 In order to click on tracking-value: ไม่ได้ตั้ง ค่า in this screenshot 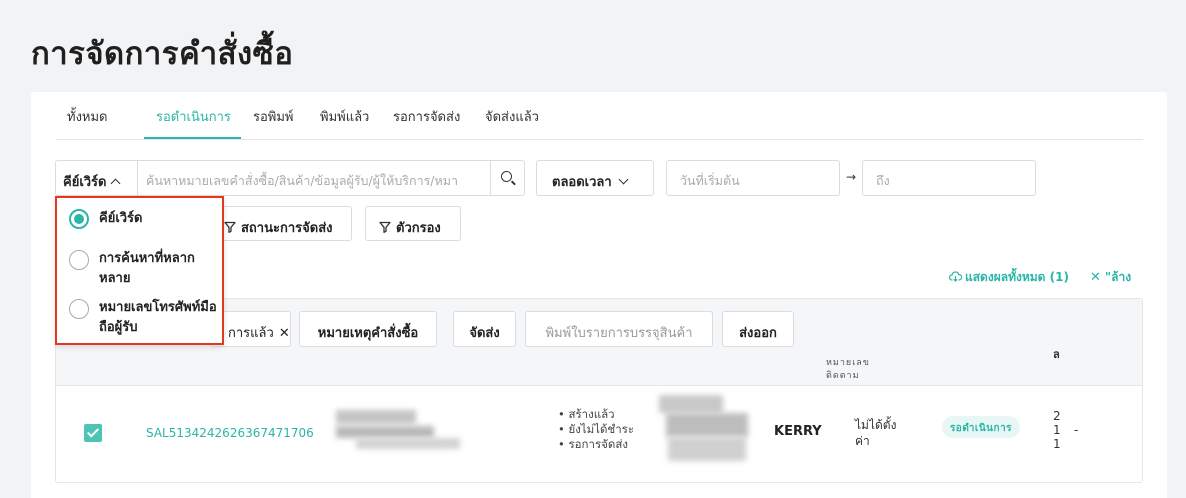, I will do `click(875, 433)`.